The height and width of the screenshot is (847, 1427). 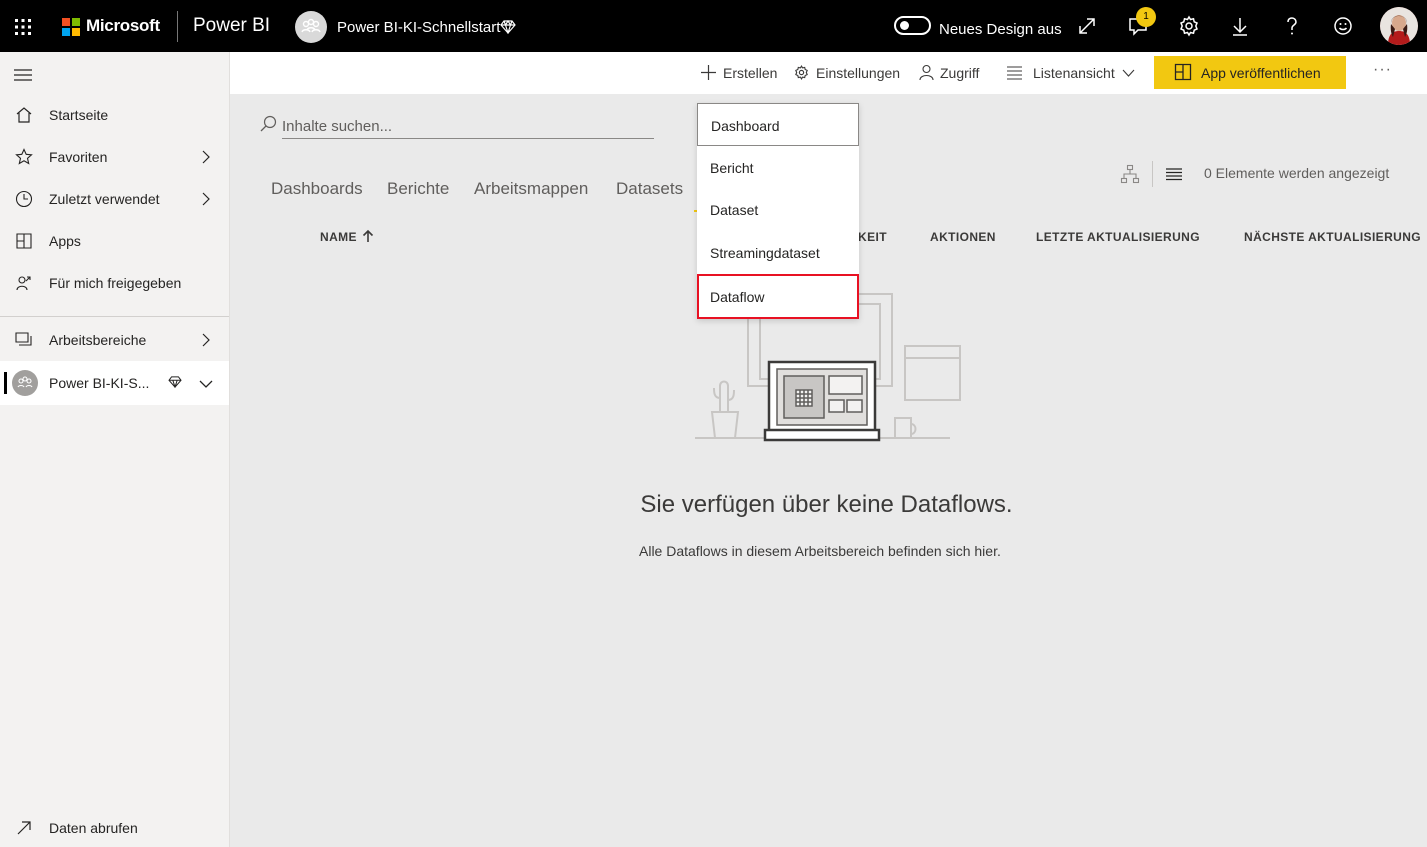 What do you see at coordinates (268, 123) in the screenshot?
I see `search-icon` at bounding box center [268, 123].